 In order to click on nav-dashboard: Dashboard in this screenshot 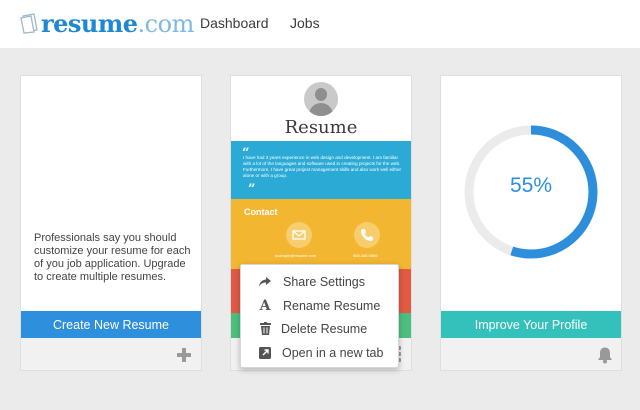, I will do `click(234, 23)`.